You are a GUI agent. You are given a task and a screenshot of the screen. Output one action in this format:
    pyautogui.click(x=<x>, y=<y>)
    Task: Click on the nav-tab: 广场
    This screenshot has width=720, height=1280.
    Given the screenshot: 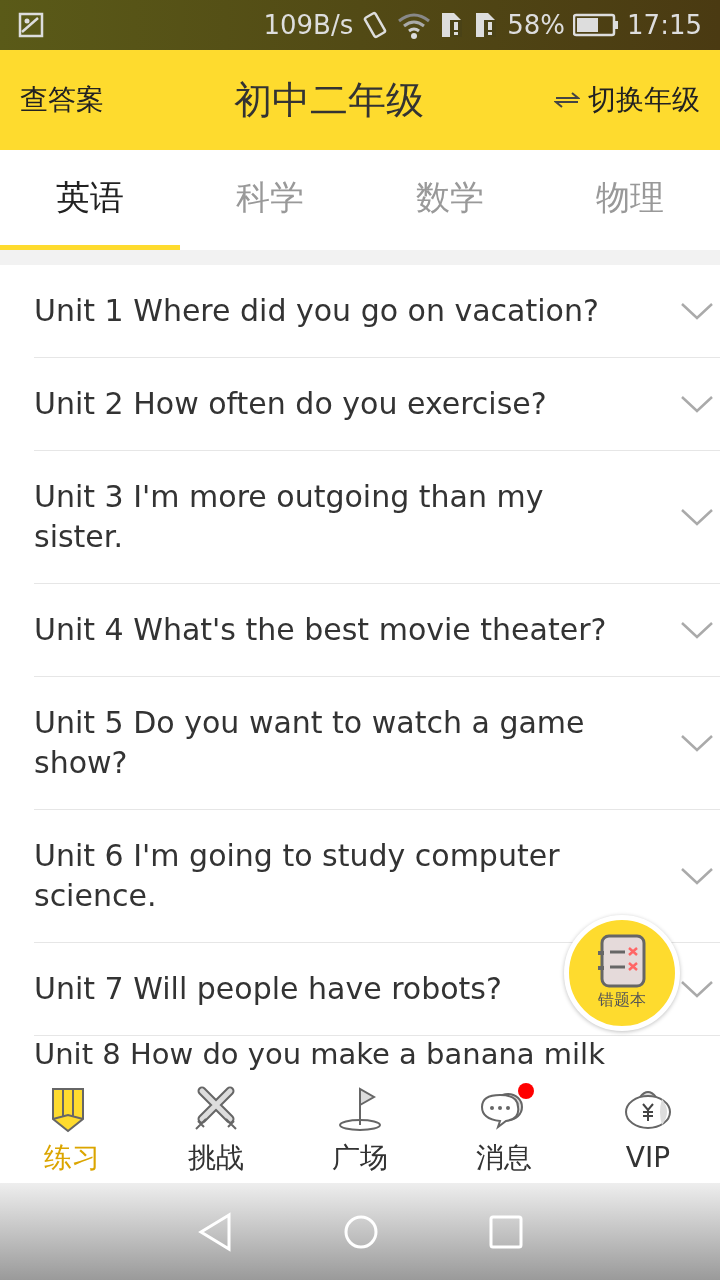 What is the action you would take?
    pyautogui.click(x=360, y=1132)
    